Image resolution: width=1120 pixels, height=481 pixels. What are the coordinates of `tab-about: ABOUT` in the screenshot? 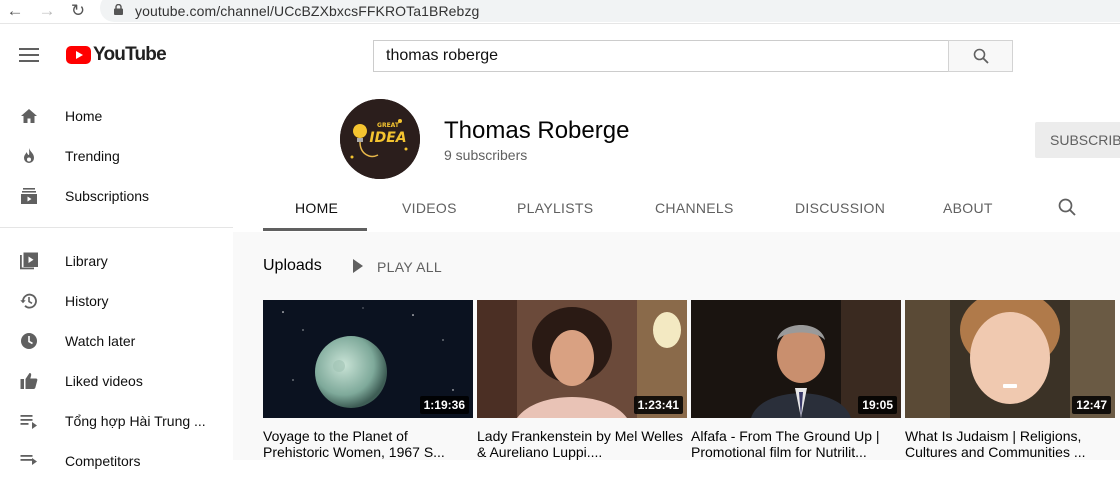 It's located at (968, 208).